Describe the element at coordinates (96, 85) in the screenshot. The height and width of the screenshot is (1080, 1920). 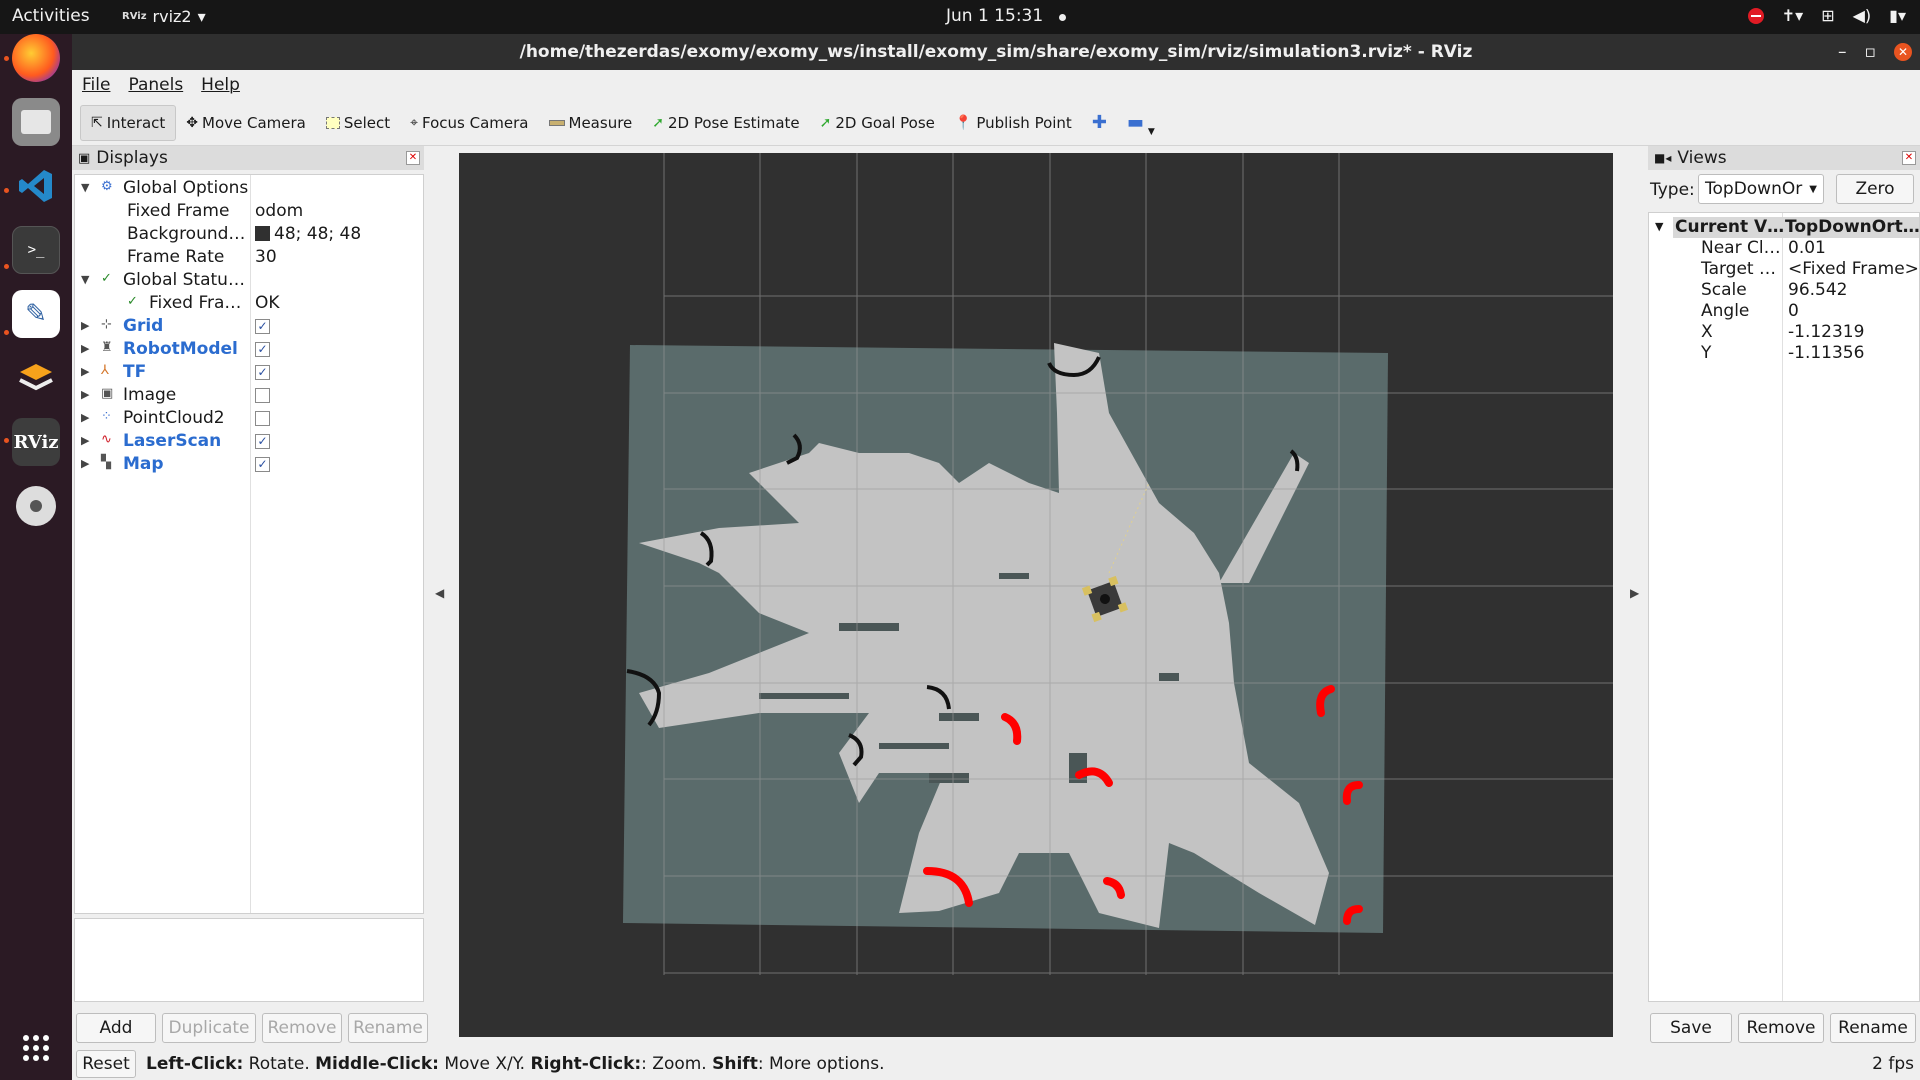
I see `menu-file: File` at that location.